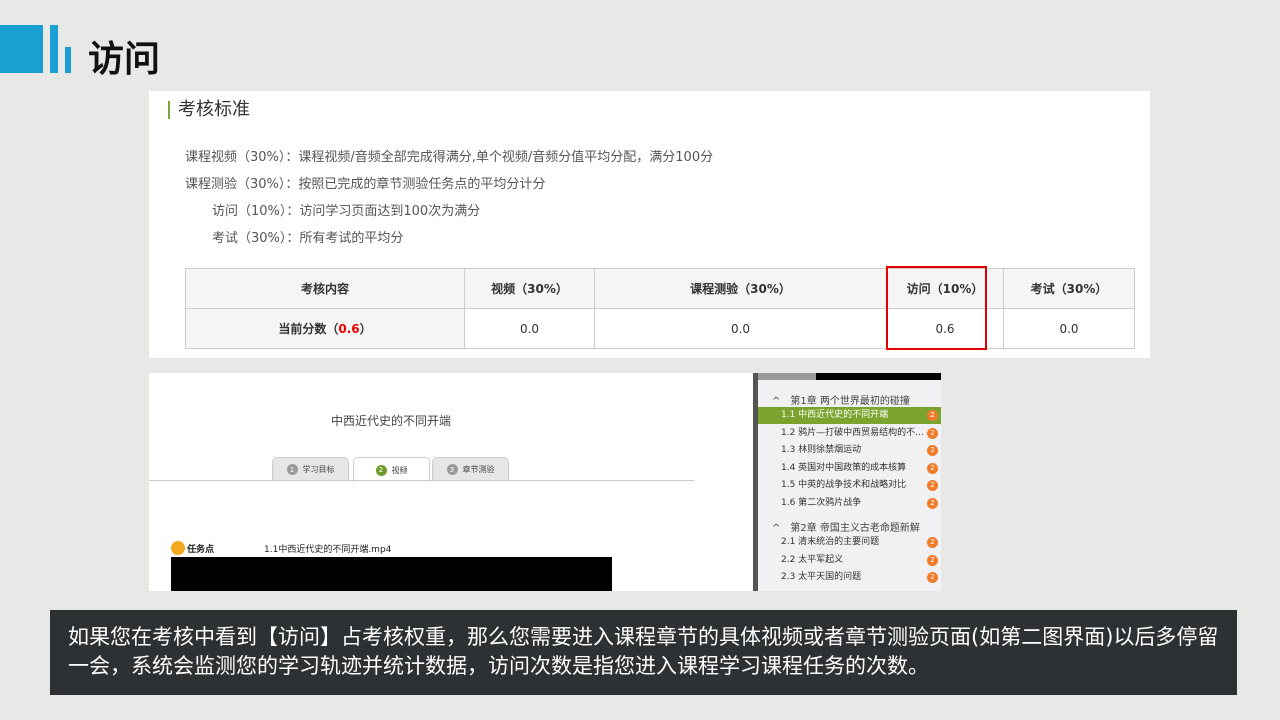 The height and width of the screenshot is (720, 1280). I want to click on sidebar-item: 2.1 清末统治的主要问题 2, so click(849, 542).